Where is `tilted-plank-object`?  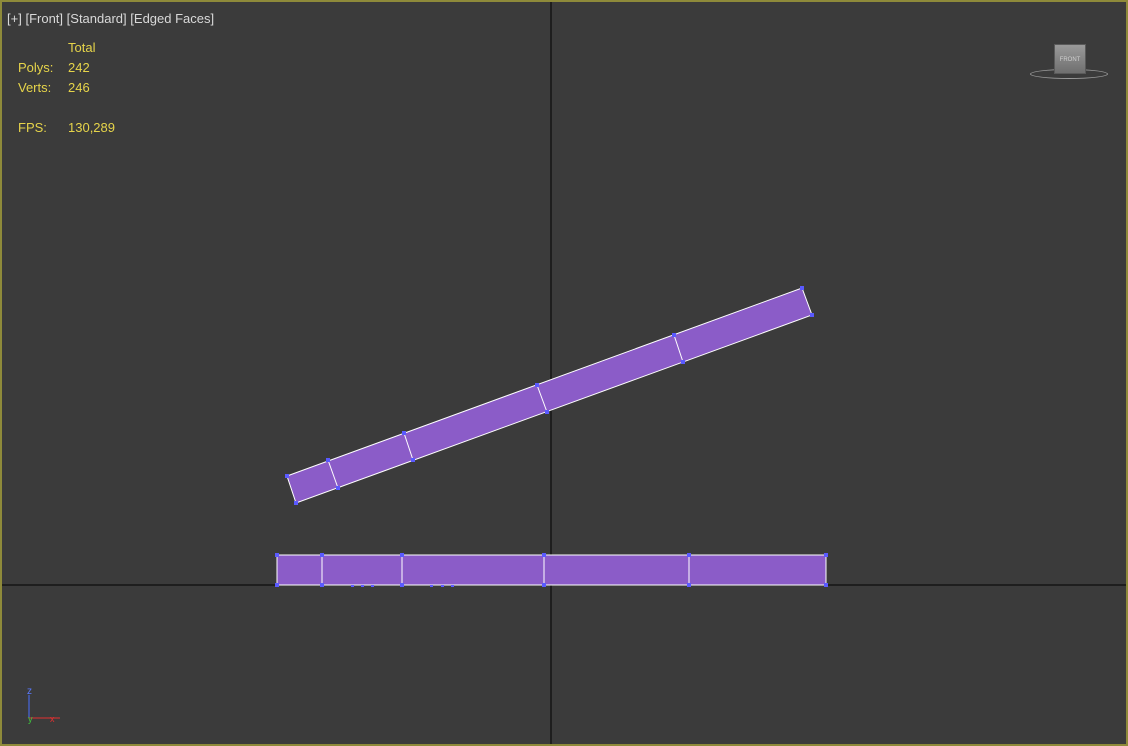 tilted-plank-object is located at coordinates (549, 395).